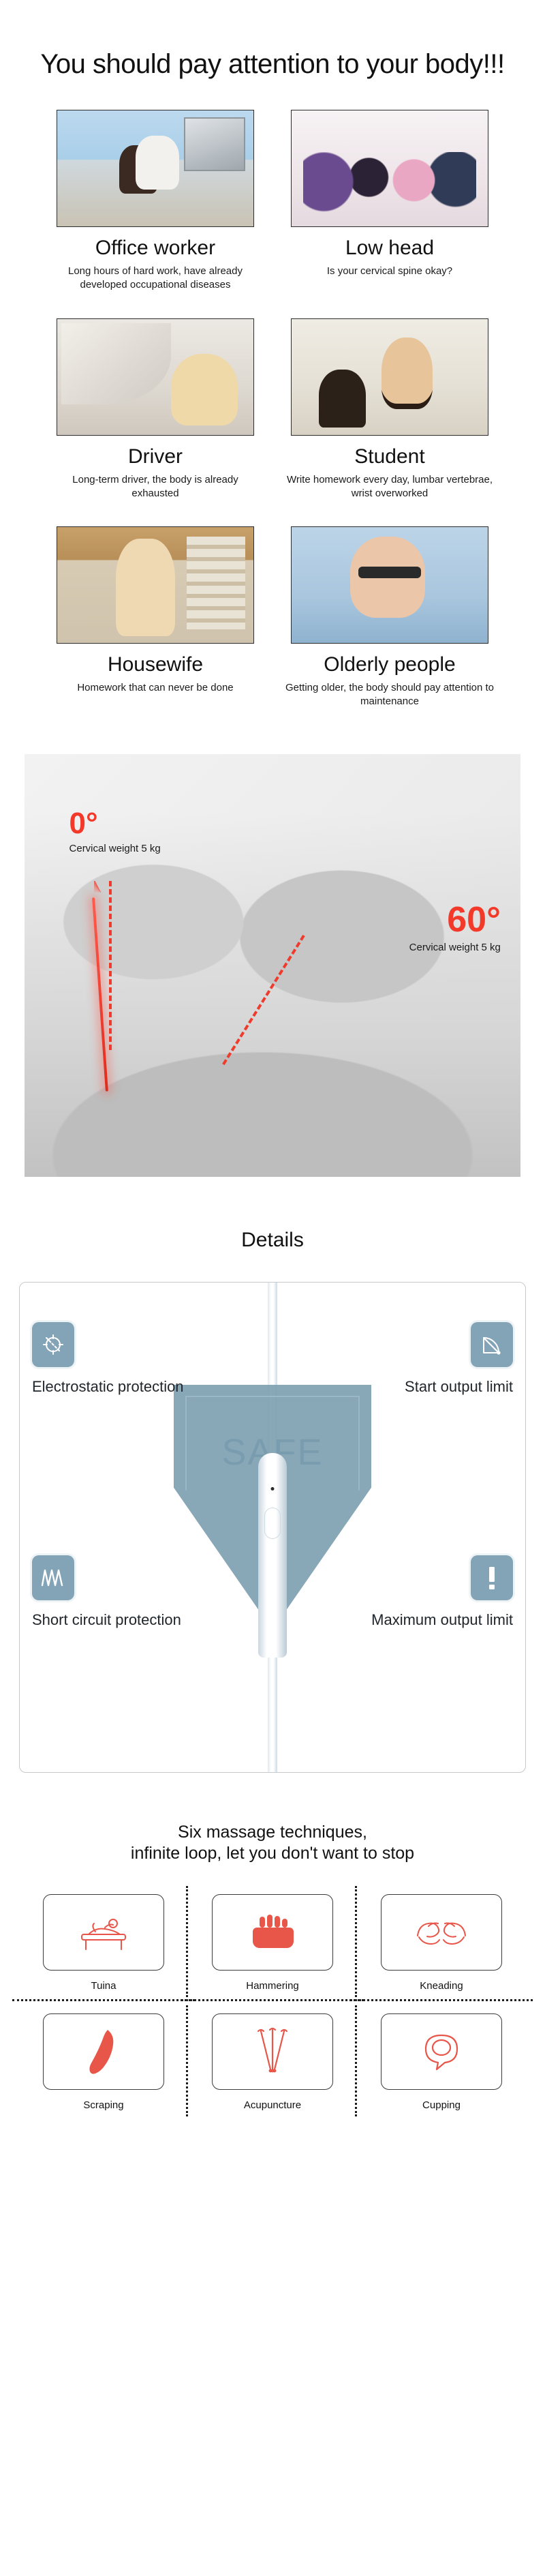  What do you see at coordinates (272, 1832) in the screenshot?
I see `techniques-heading-line1: Six massage techniques,` at bounding box center [272, 1832].